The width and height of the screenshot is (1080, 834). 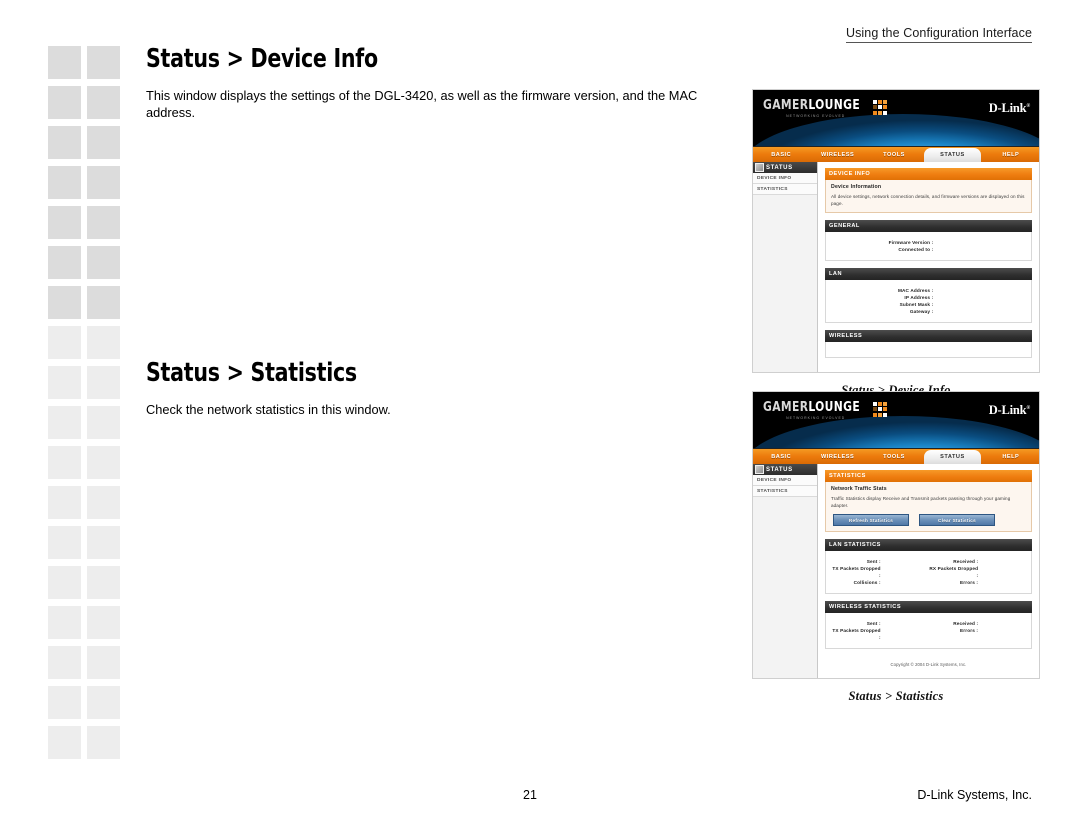 What do you see at coordinates (530, 795) in the screenshot?
I see `page-number: 21` at bounding box center [530, 795].